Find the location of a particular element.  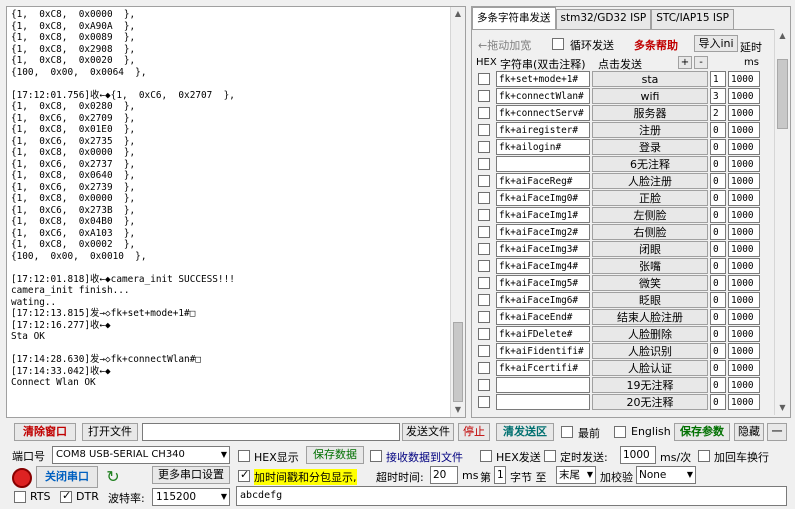

row-send-button: 人脸注册 is located at coordinates (650, 181).